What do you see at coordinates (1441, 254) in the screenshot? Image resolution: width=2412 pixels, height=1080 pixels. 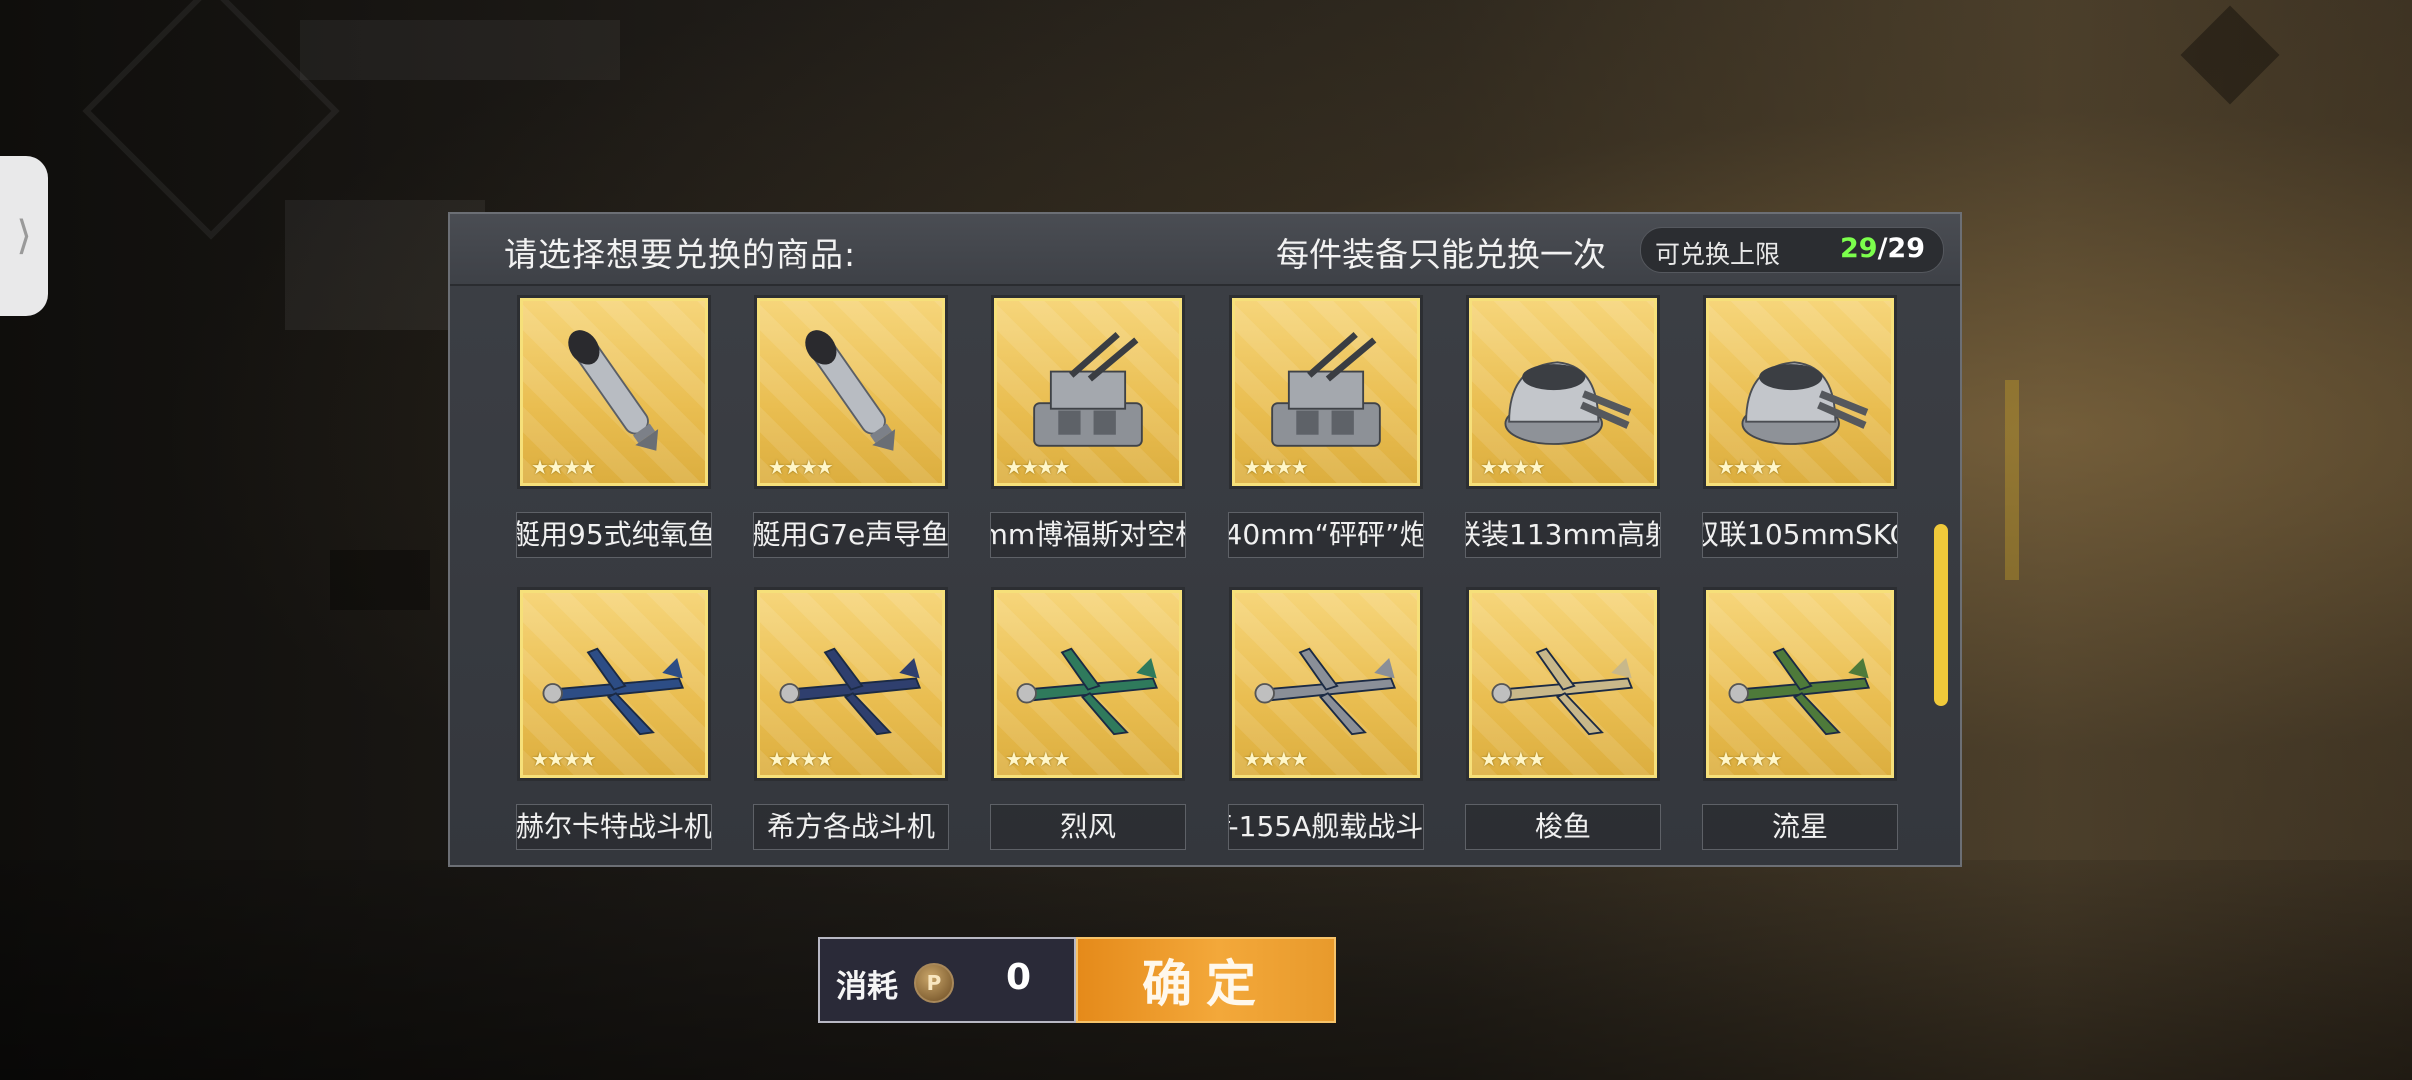 I see `exchange-once-note: 每件装备只能兑换一次` at bounding box center [1441, 254].